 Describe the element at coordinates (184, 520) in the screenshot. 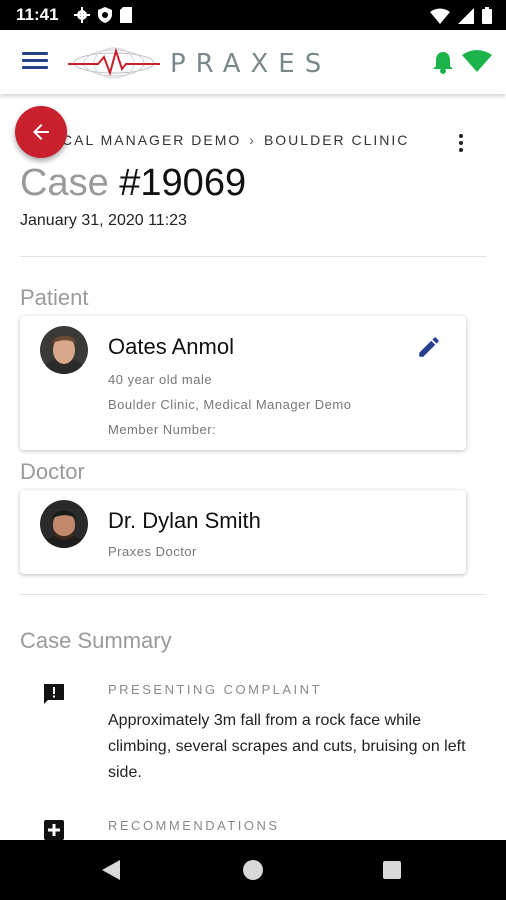

I see `doctor-name: Dr. Dylan Smith` at that location.